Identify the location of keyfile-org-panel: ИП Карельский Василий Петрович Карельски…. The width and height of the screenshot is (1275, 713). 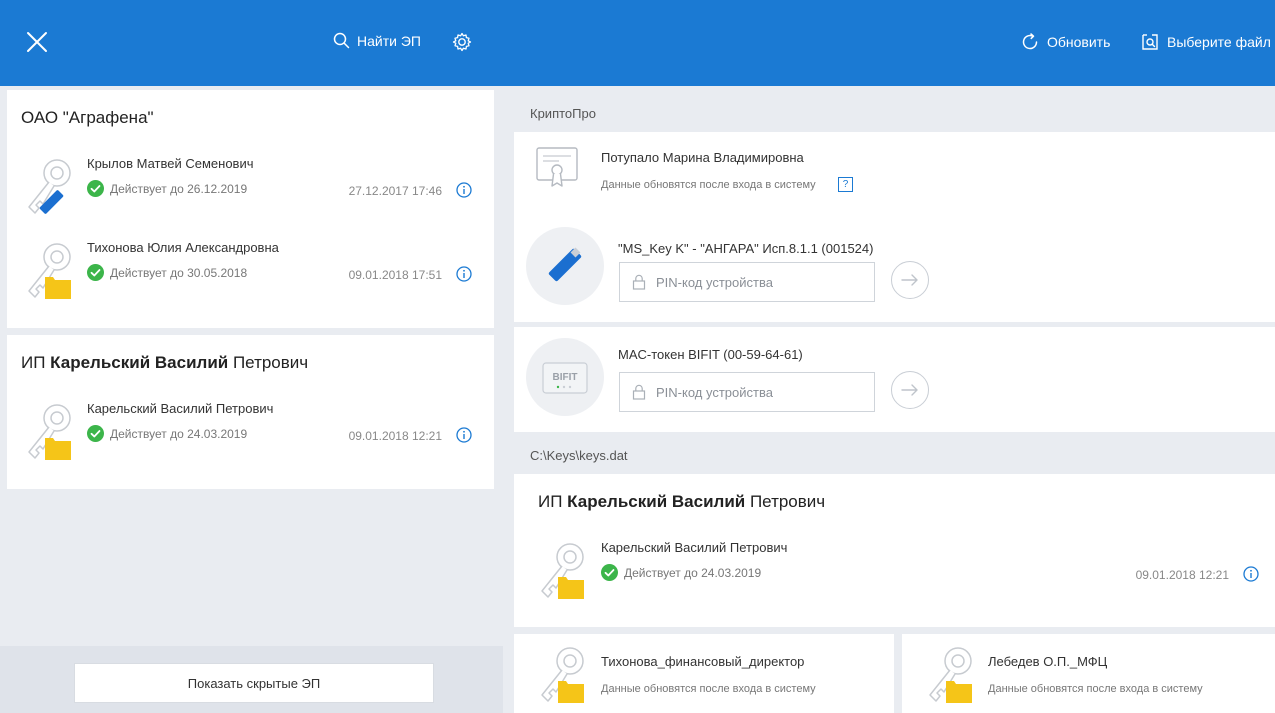
(894, 550).